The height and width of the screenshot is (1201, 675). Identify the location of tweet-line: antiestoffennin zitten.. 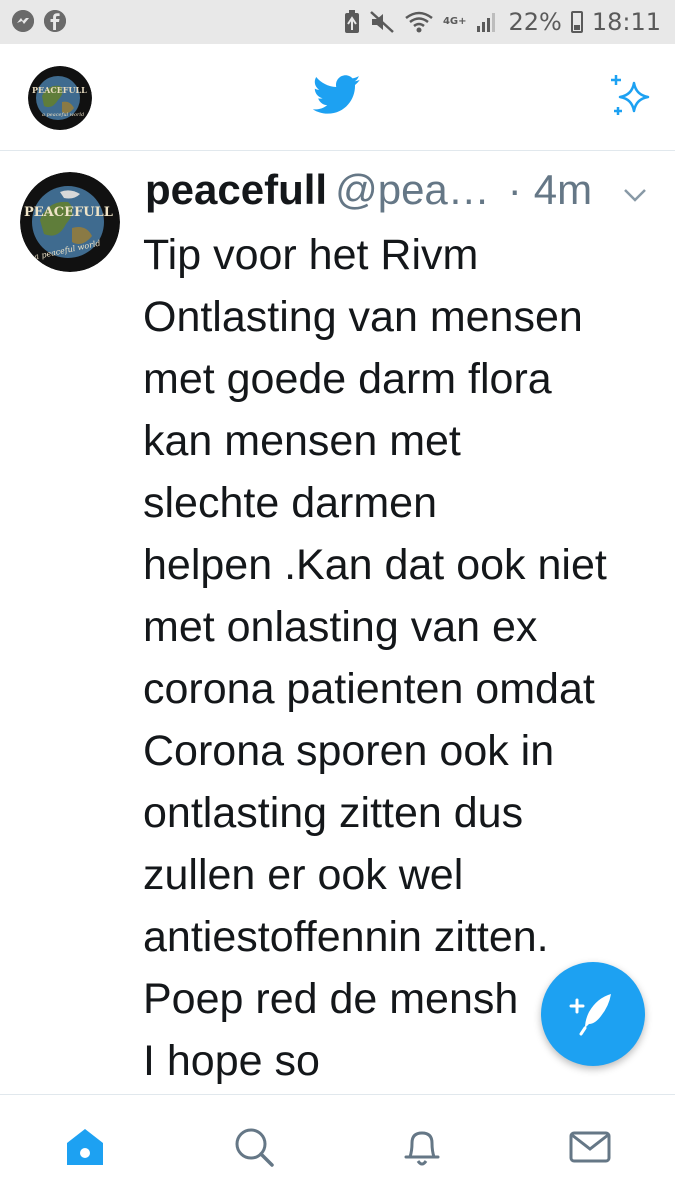
(346, 937).